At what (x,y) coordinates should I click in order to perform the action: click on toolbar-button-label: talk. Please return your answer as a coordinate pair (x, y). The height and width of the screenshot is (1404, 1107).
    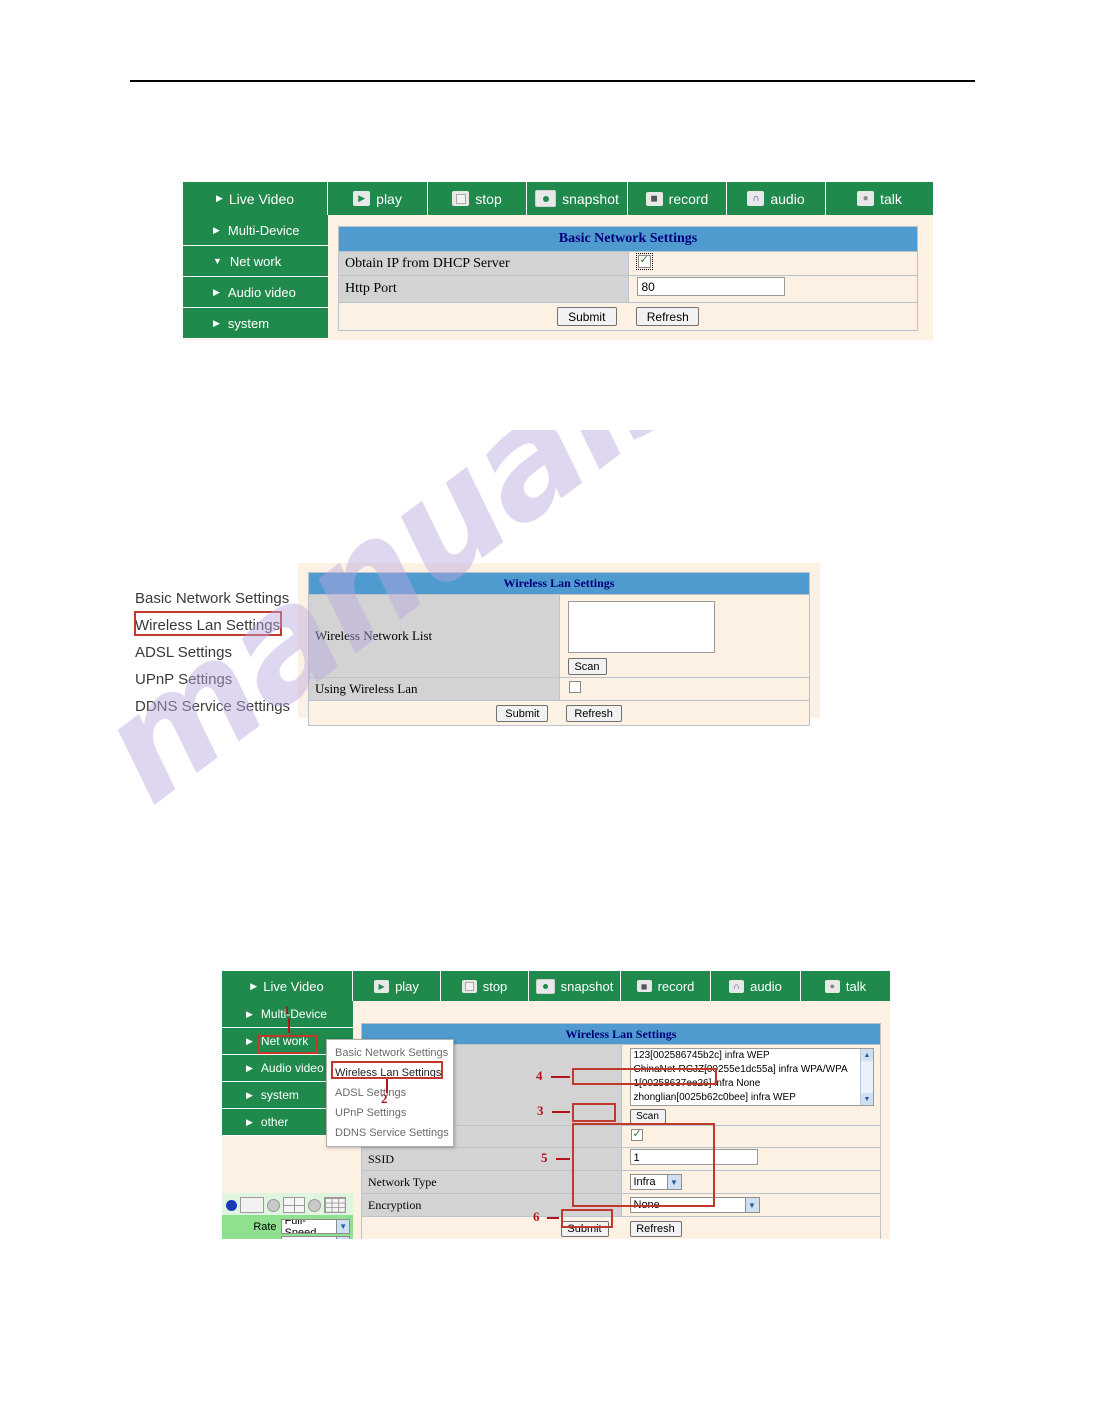
    Looking at the image, I should click on (891, 198).